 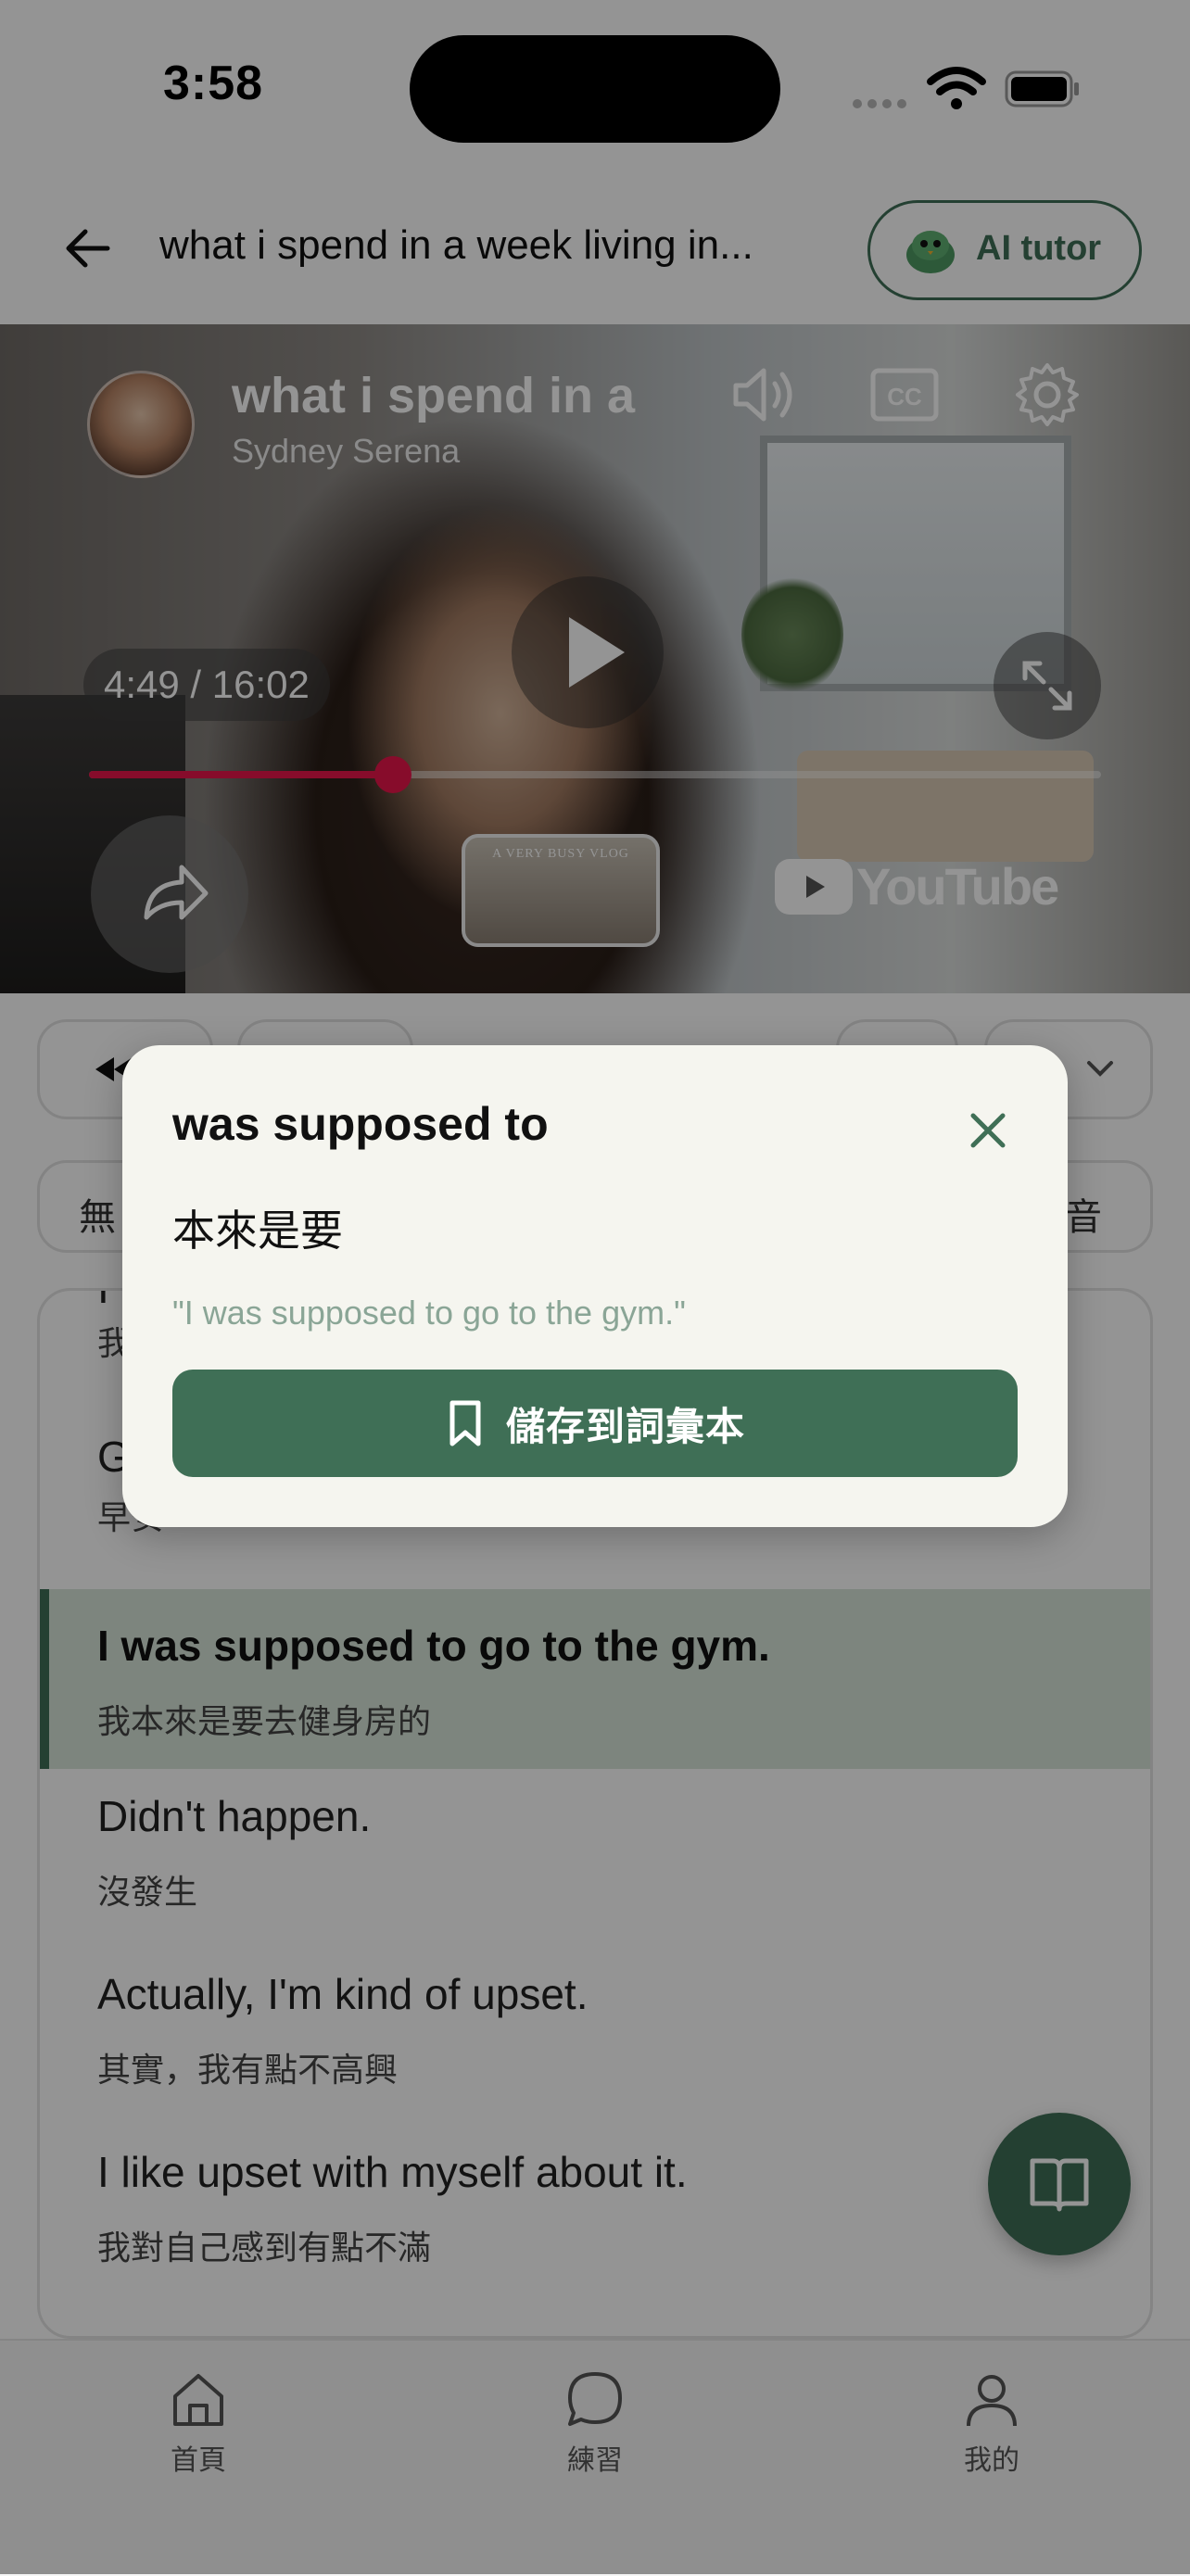 I want to click on close-icon, so click(x=988, y=1130).